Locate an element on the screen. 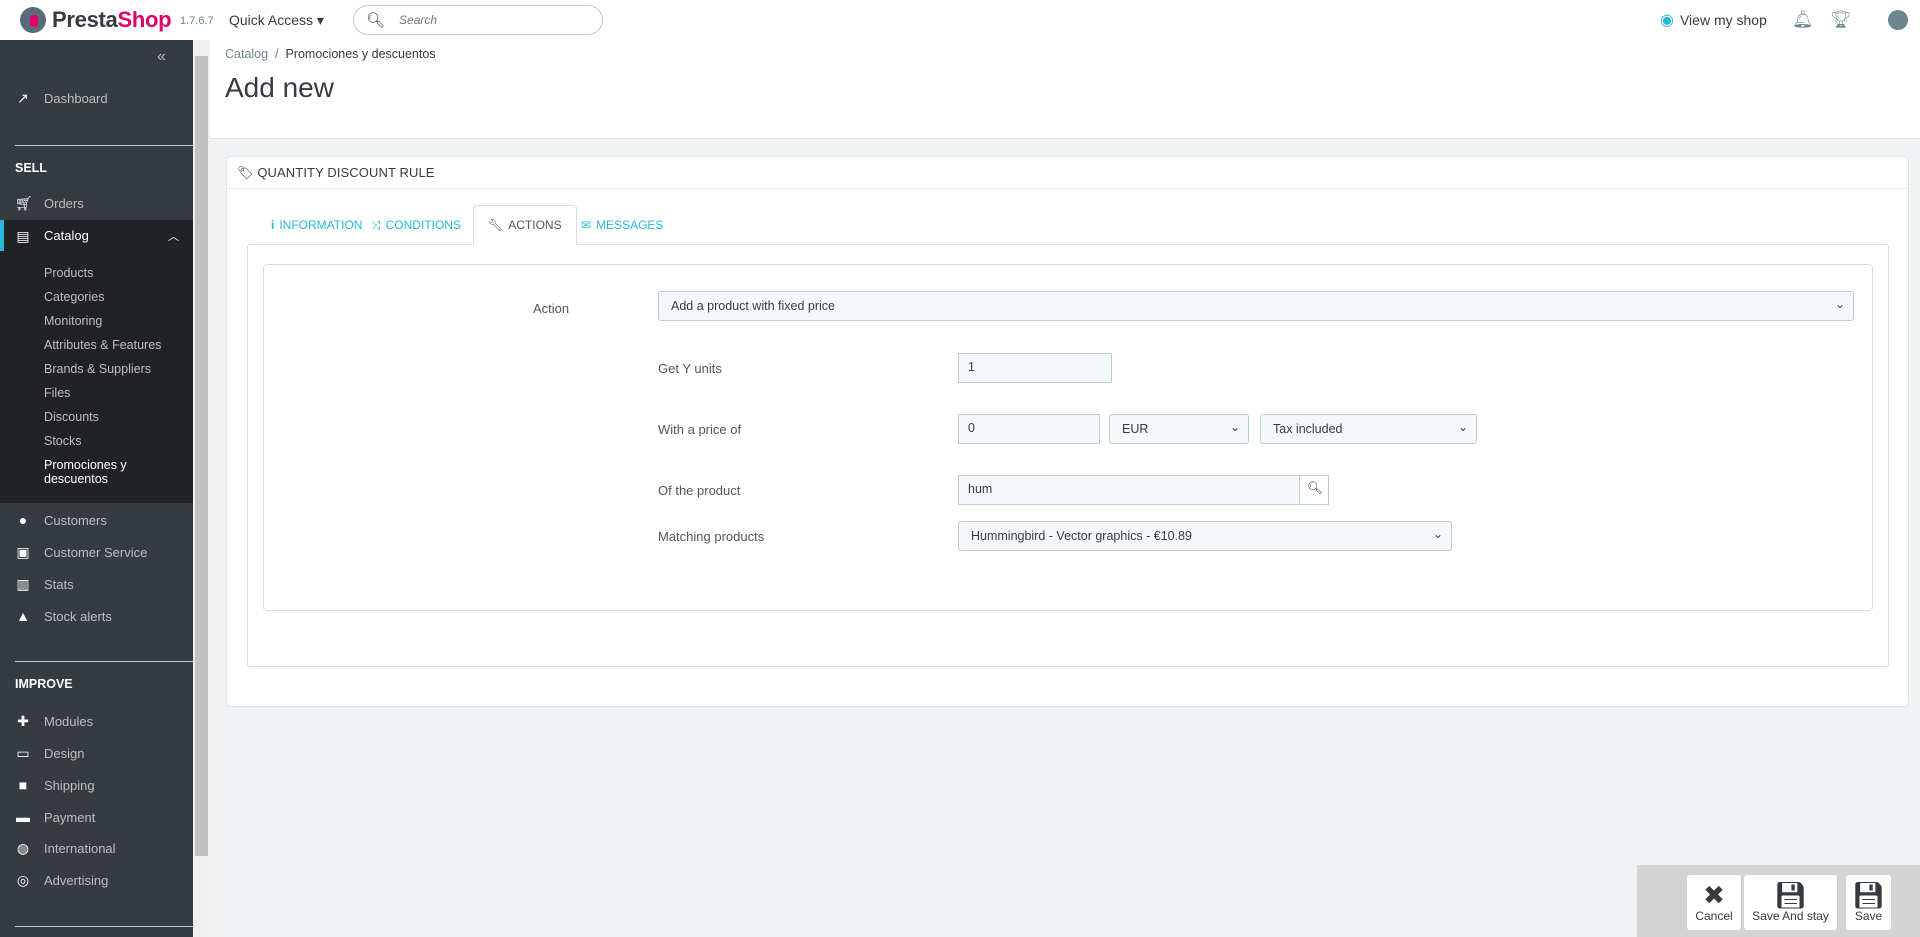 This screenshot has width=1920, height=937. sidebar-item-design: ▭ Design is located at coordinates (96, 753).